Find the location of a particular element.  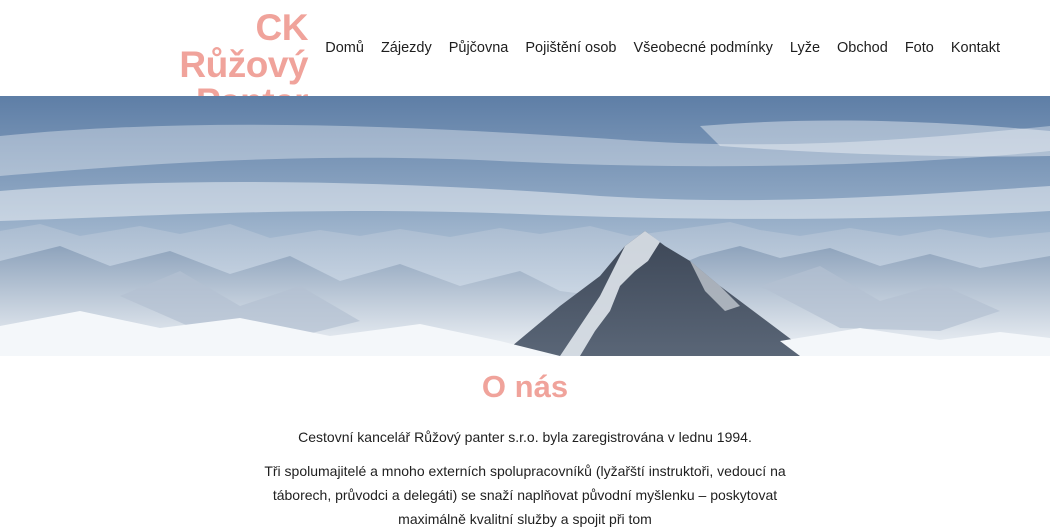

nav-item-zajezdy: Zájezdy is located at coordinates (406, 48).